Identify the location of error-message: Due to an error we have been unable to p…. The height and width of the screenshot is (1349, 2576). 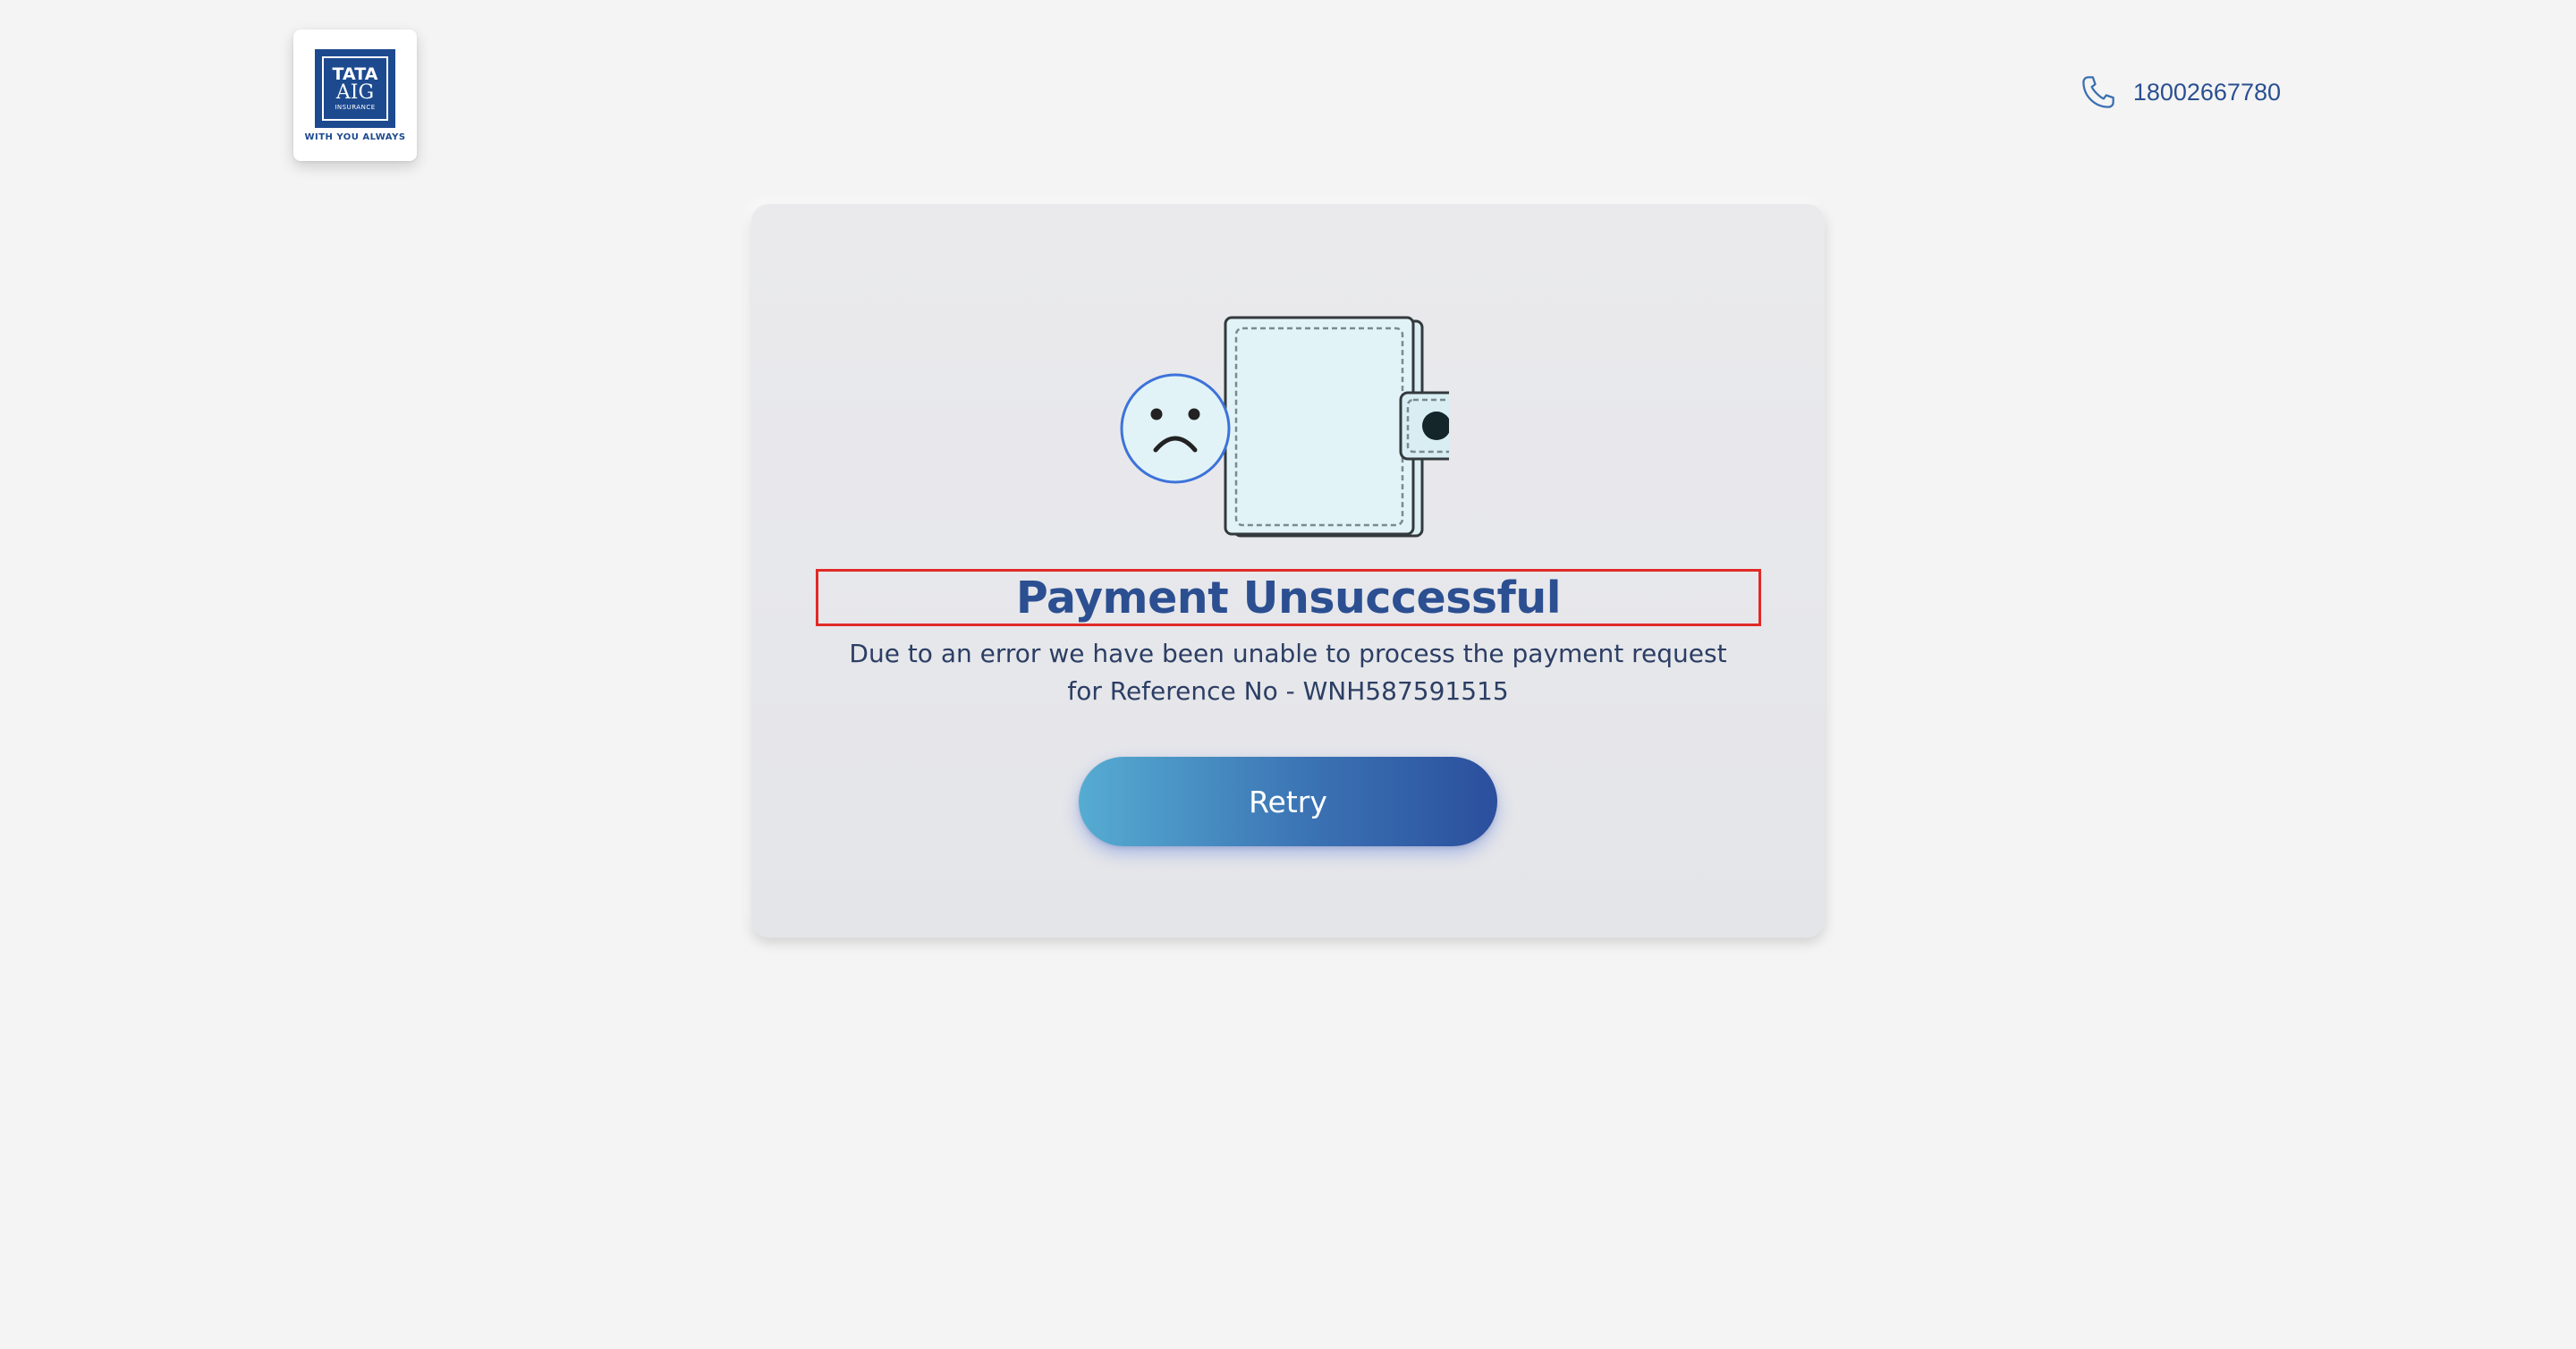
(1288, 672).